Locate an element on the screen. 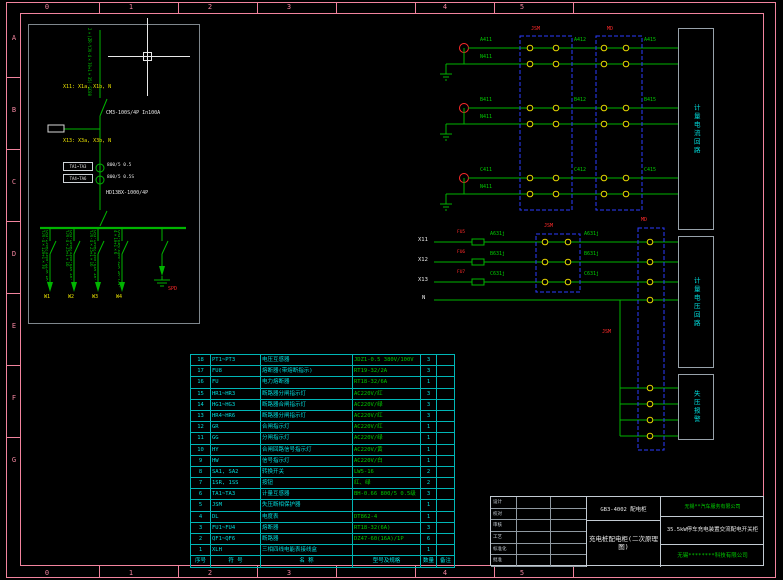  bom-row: 17 FU8 熔断器(带熔断指示) RT19-32/2A 3 is located at coordinates (323, 372).